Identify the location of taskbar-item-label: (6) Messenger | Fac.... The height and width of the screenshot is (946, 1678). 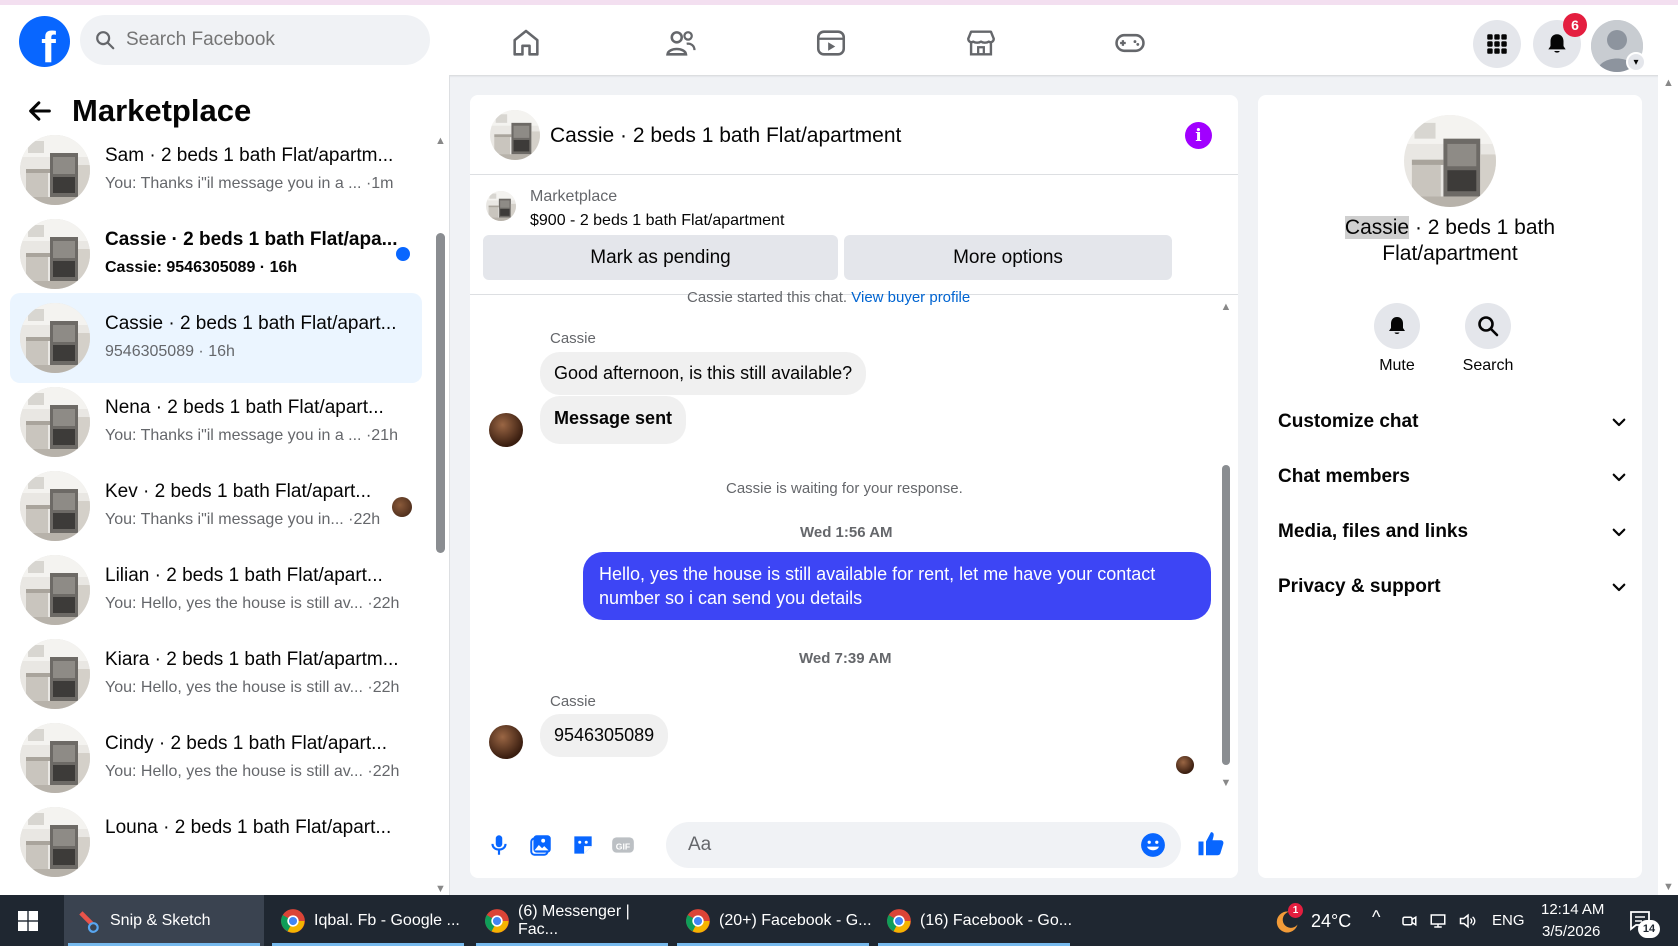
(574, 920).